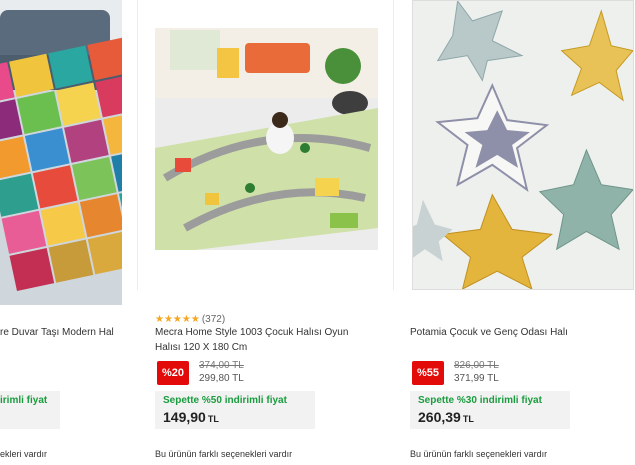  Describe the element at coordinates (479, 454) in the screenshot. I see `variants-note-3: Bu ürünün farklı seçenekleri vardır` at that location.